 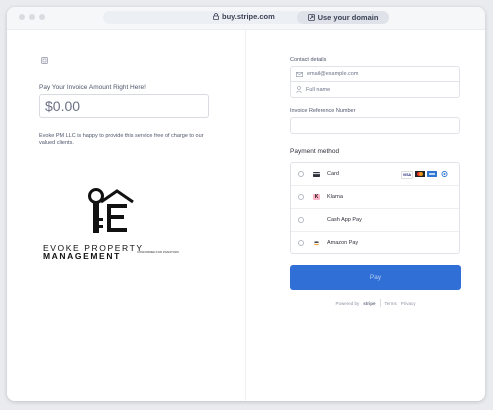 I want to click on card-radio, so click(x=301, y=174).